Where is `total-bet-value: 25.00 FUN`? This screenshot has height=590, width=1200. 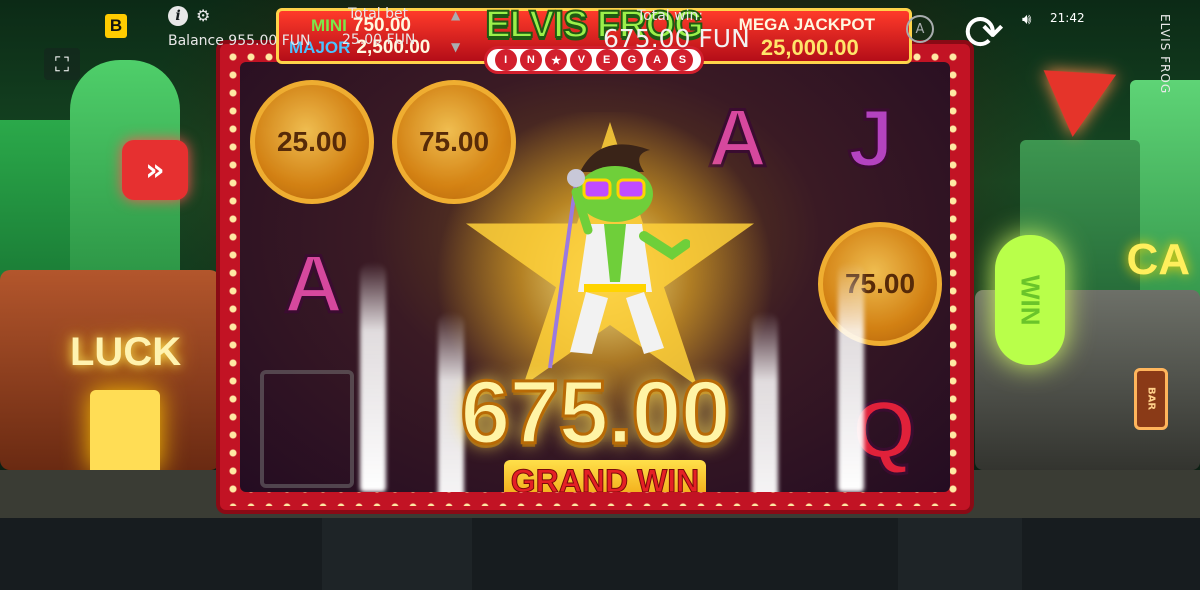 total-bet-value: 25.00 FUN is located at coordinates (379, 40).